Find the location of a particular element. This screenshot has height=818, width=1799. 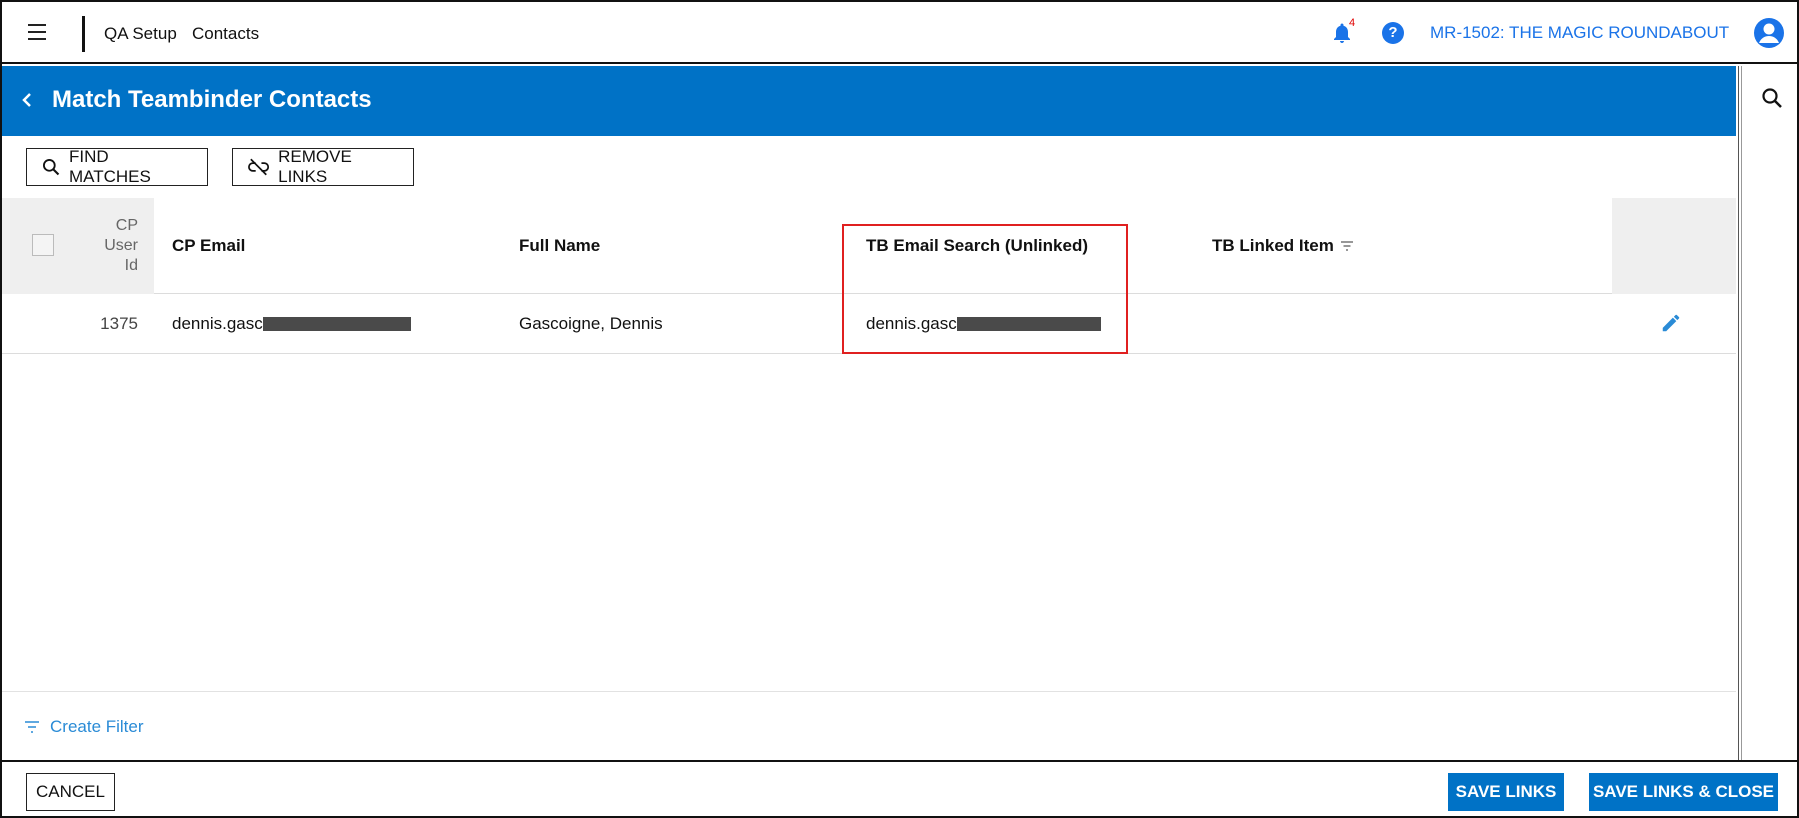

column-tb-linked-item: TB Linked Item is located at coordinates (1283, 246).